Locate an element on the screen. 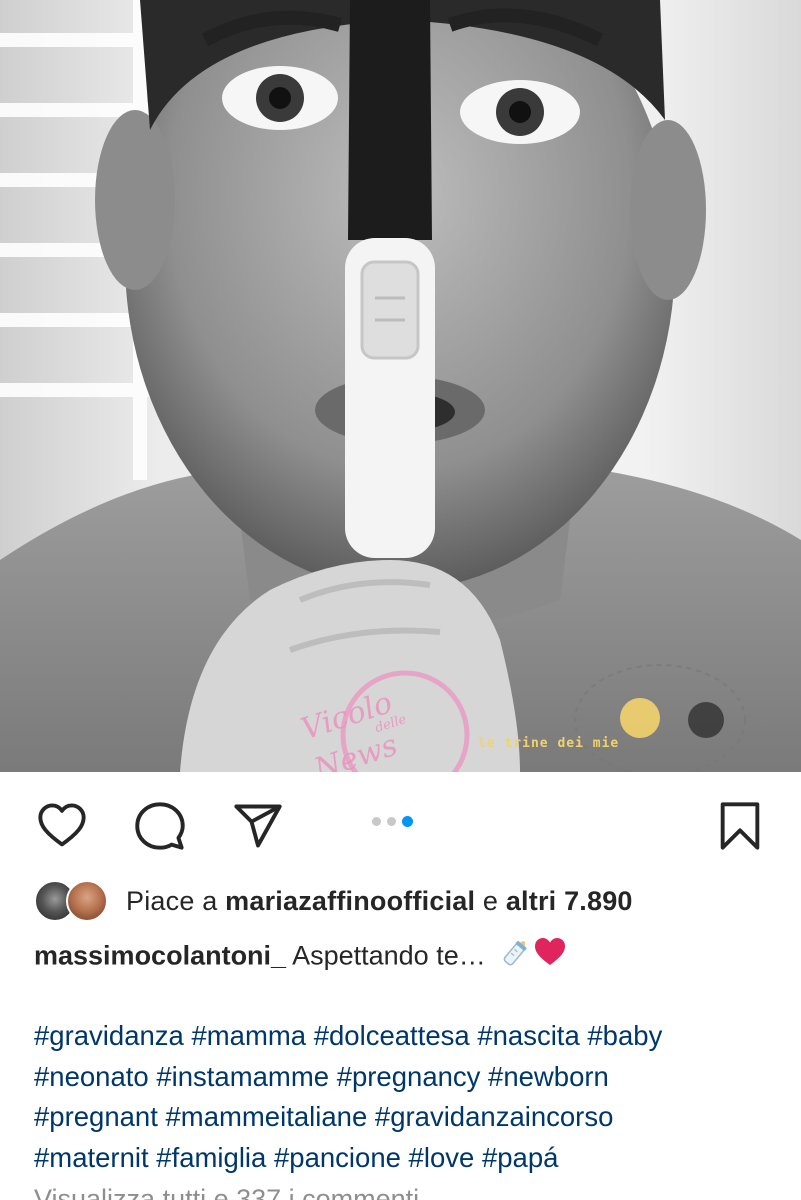 This screenshot has height=1200, width=801. comment-icon is located at coordinates (160, 826).